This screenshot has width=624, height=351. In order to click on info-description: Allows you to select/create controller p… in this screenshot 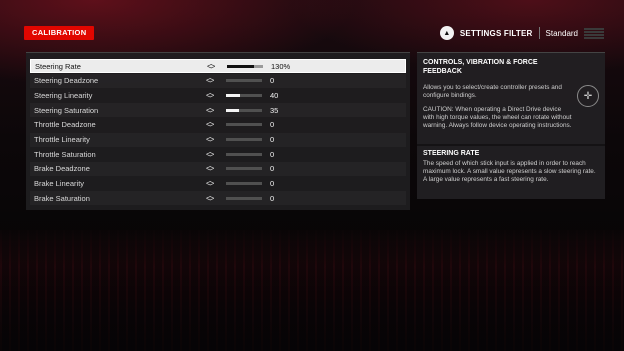, I will do `click(498, 110)`.